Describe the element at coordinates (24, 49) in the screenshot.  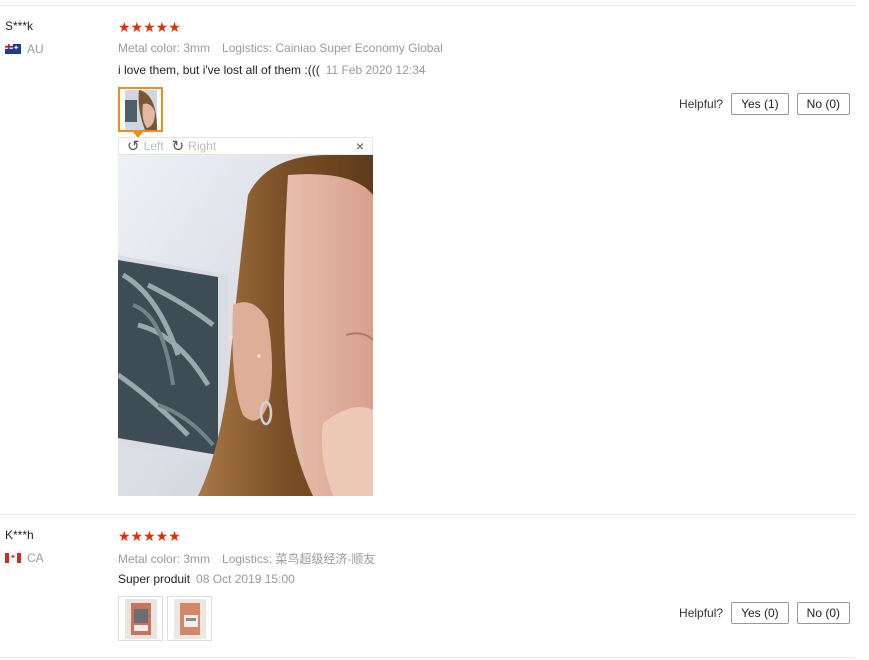
I see `reviewer-country: AU` at that location.